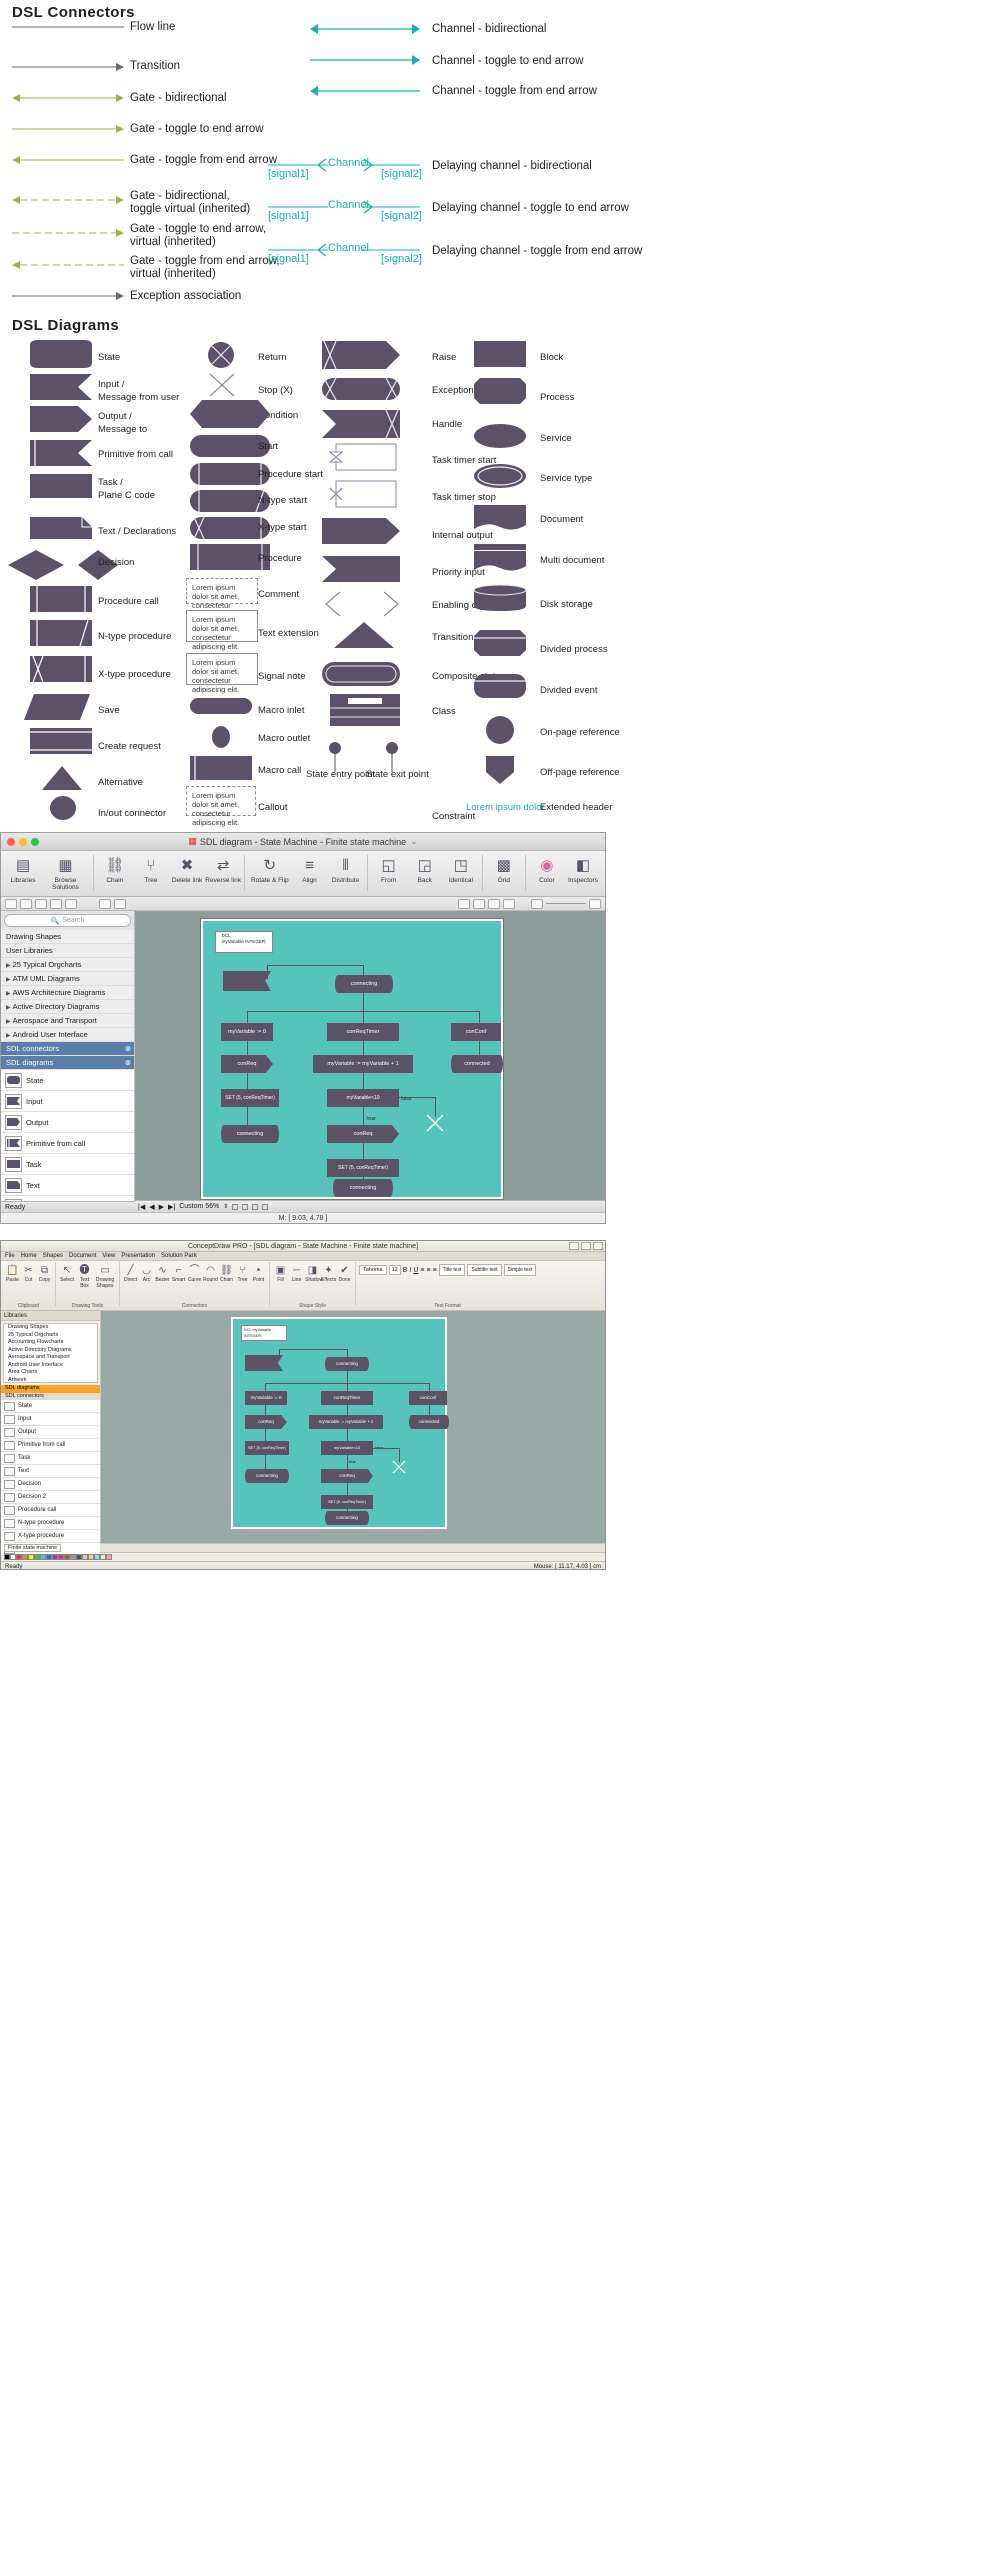  Describe the element at coordinates (50, 1510) in the screenshot. I see `win-library-item-procedure-call: Procedure call` at that location.